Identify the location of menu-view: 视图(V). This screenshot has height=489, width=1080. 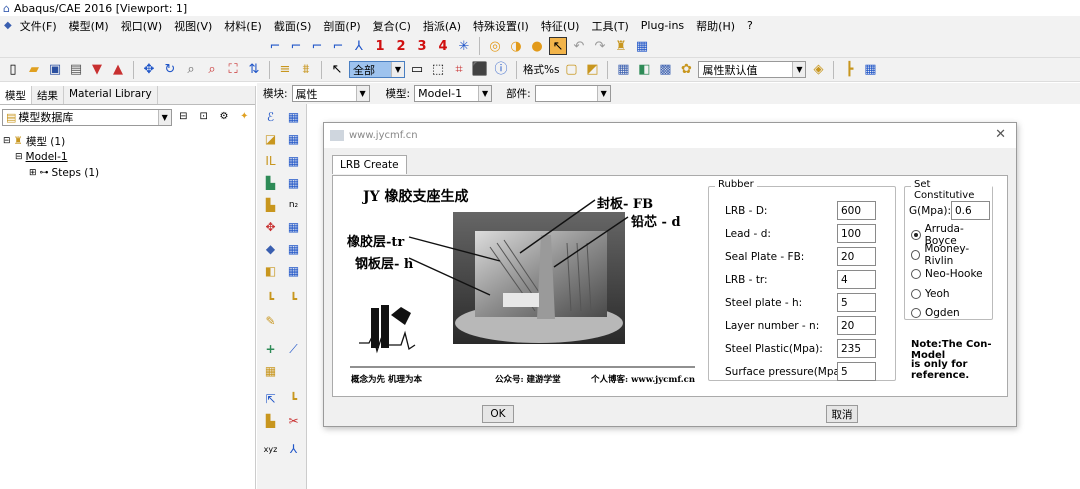
(193, 26).